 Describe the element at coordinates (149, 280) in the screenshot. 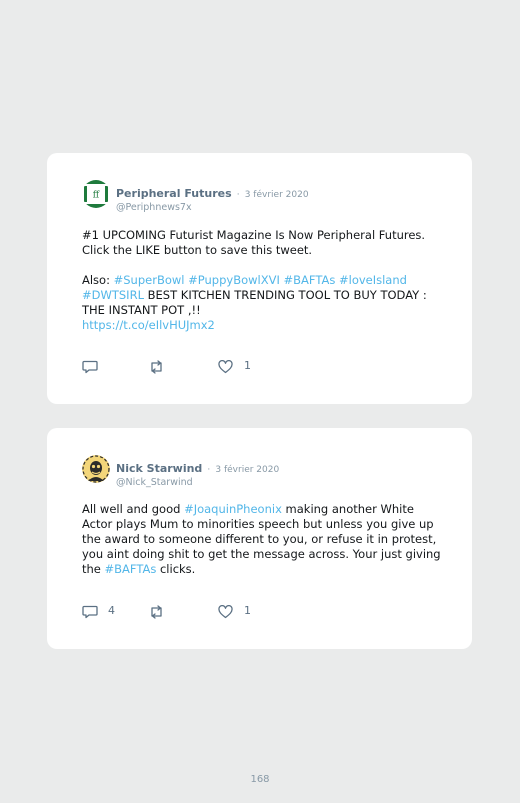

I see `hashtag-link: #SuperBowl` at that location.